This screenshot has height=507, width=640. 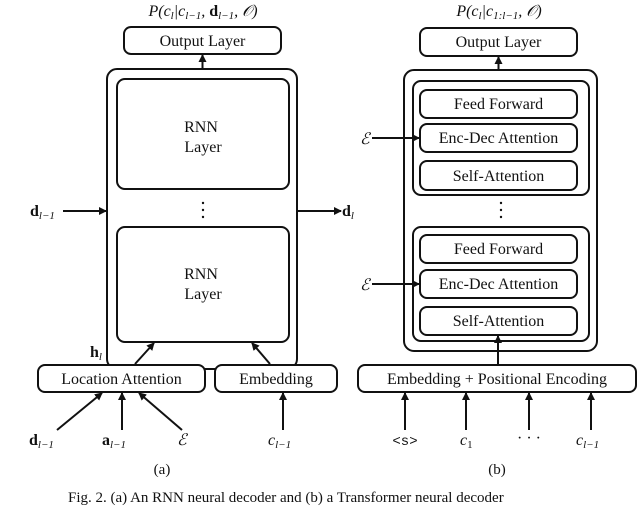 What do you see at coordinates (499, 284) in the screenshot?
I see `enc-dec-attention-bottom-label: Enc-Dec Attention` at bounding box center [499, 284].